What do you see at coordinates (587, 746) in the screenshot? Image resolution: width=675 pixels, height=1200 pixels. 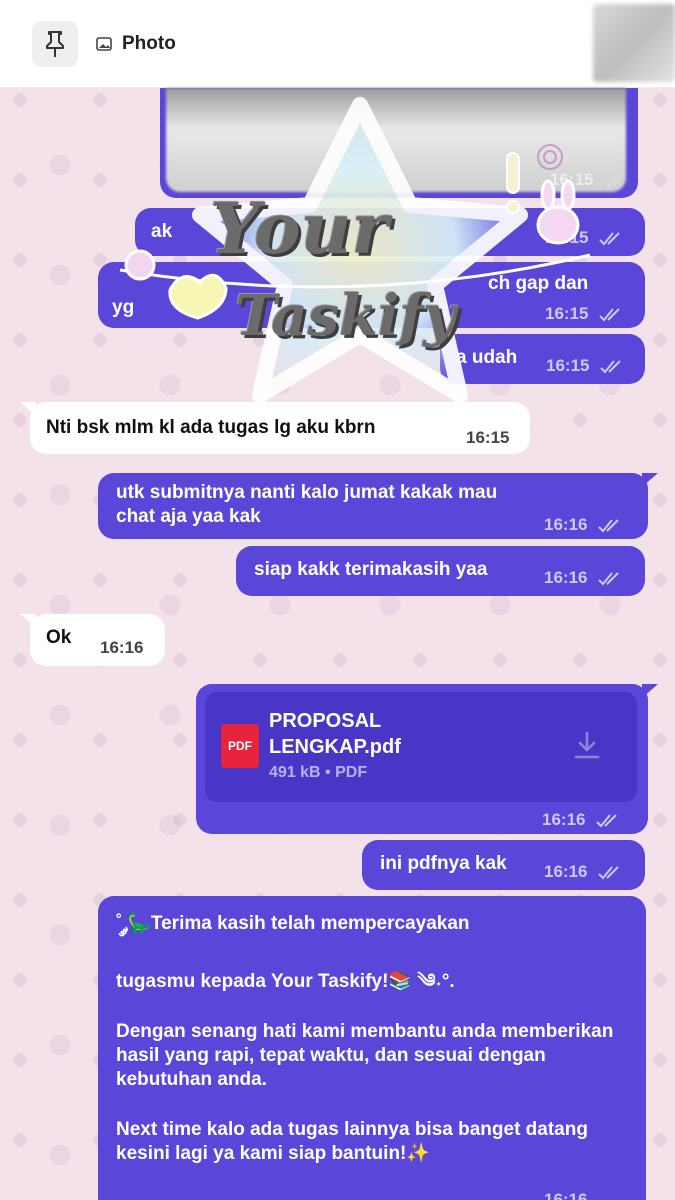 I see `download-icon` at bounding box center [587, 746].